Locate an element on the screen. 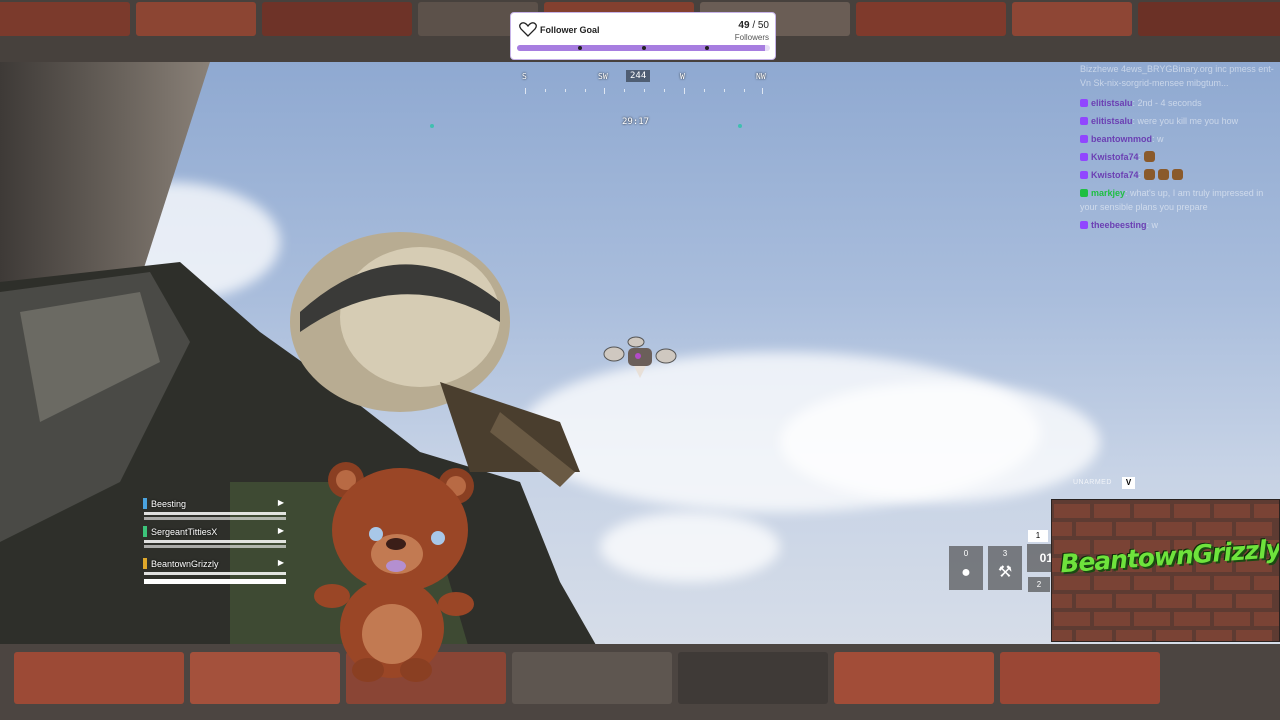 The image size is (1280, 720). grenade-icon: ● is located at coordinates (966, 572).